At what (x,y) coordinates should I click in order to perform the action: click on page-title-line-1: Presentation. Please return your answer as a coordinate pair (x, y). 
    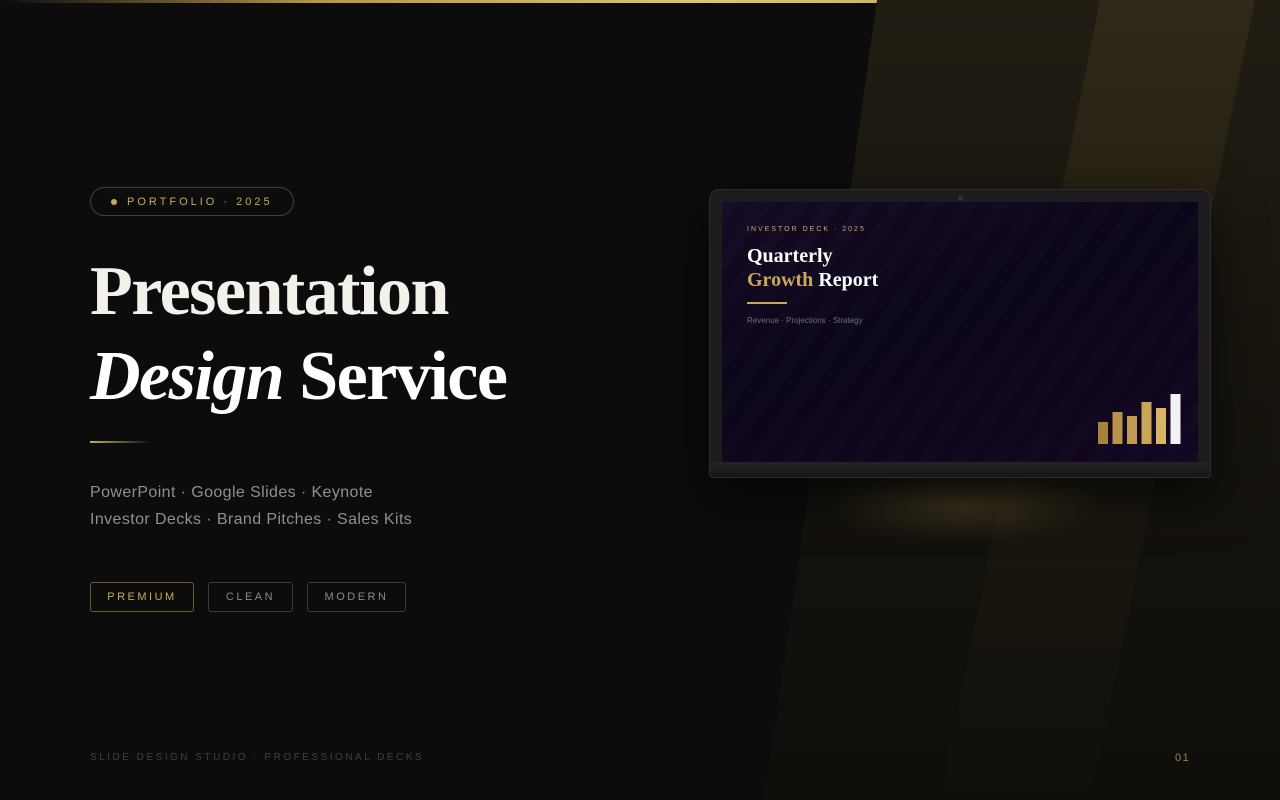
    Looking at the image, I should click on (269, 291).